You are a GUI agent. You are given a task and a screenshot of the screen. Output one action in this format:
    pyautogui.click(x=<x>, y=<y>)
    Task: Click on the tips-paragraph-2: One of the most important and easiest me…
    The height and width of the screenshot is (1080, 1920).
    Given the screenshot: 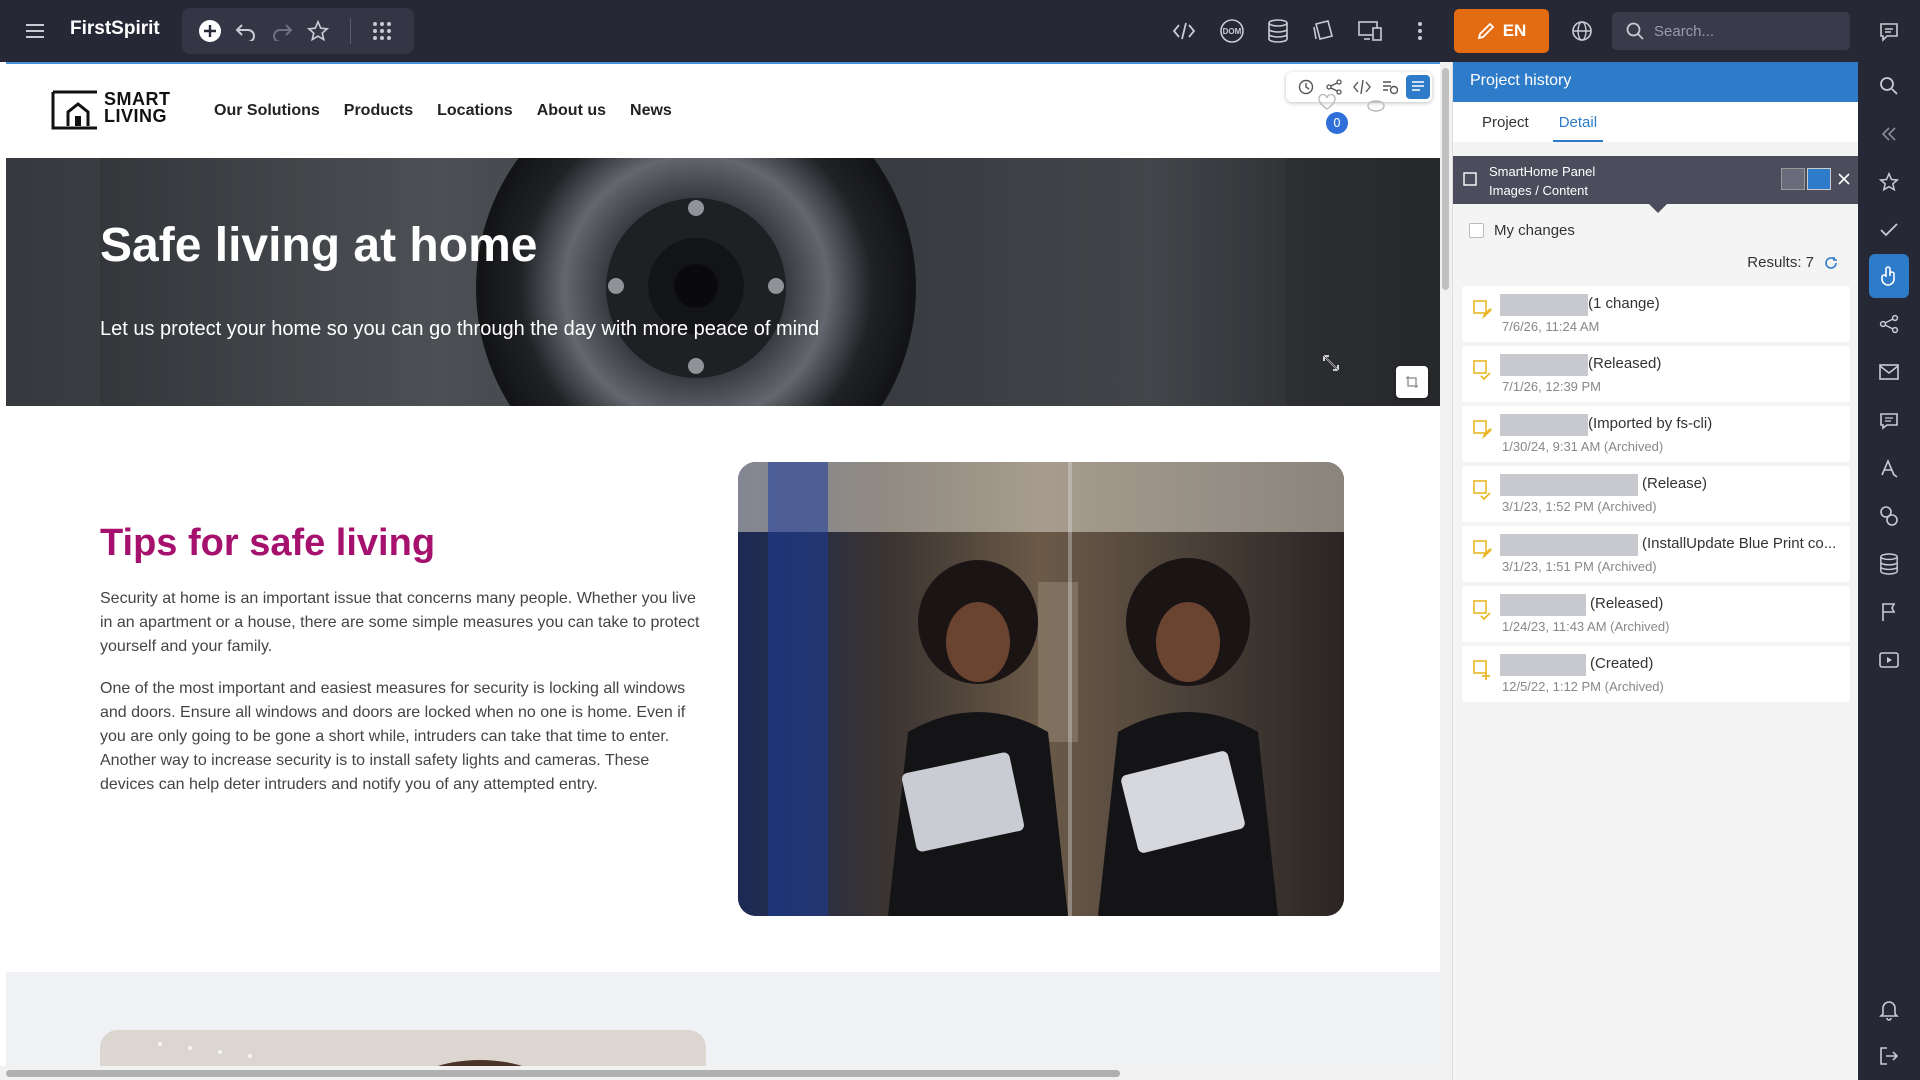 What is the action you would take?
    pyautogui.click(x=393, y=736)
    